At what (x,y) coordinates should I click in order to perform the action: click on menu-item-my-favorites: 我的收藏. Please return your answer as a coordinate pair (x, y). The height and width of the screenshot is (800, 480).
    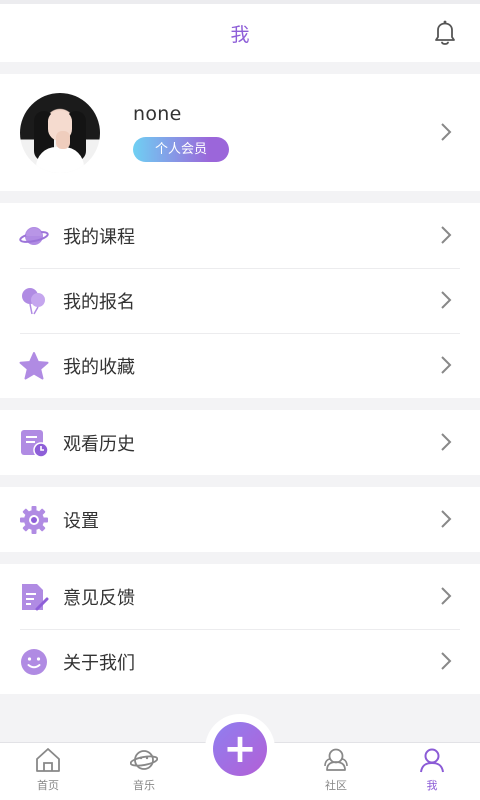
    Looking at the image, I should click on (240, 365).